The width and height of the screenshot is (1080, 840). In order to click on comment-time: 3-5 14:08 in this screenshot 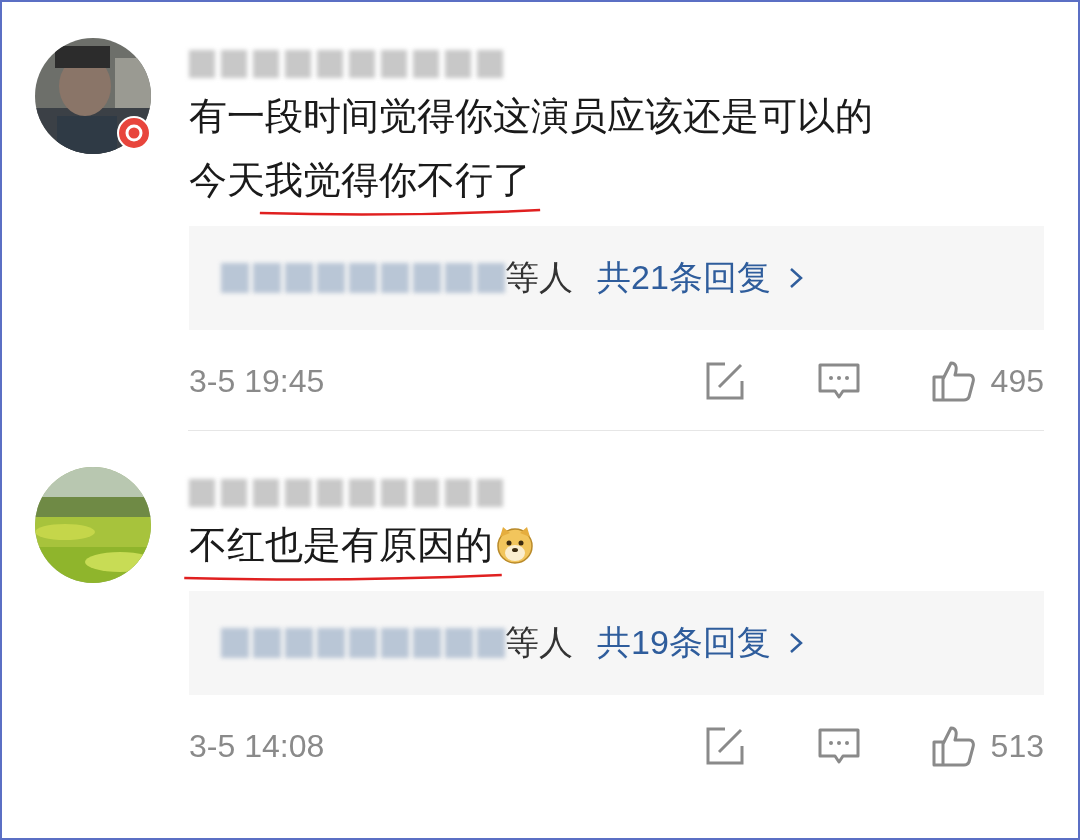, I will do `click(257, 746)`.